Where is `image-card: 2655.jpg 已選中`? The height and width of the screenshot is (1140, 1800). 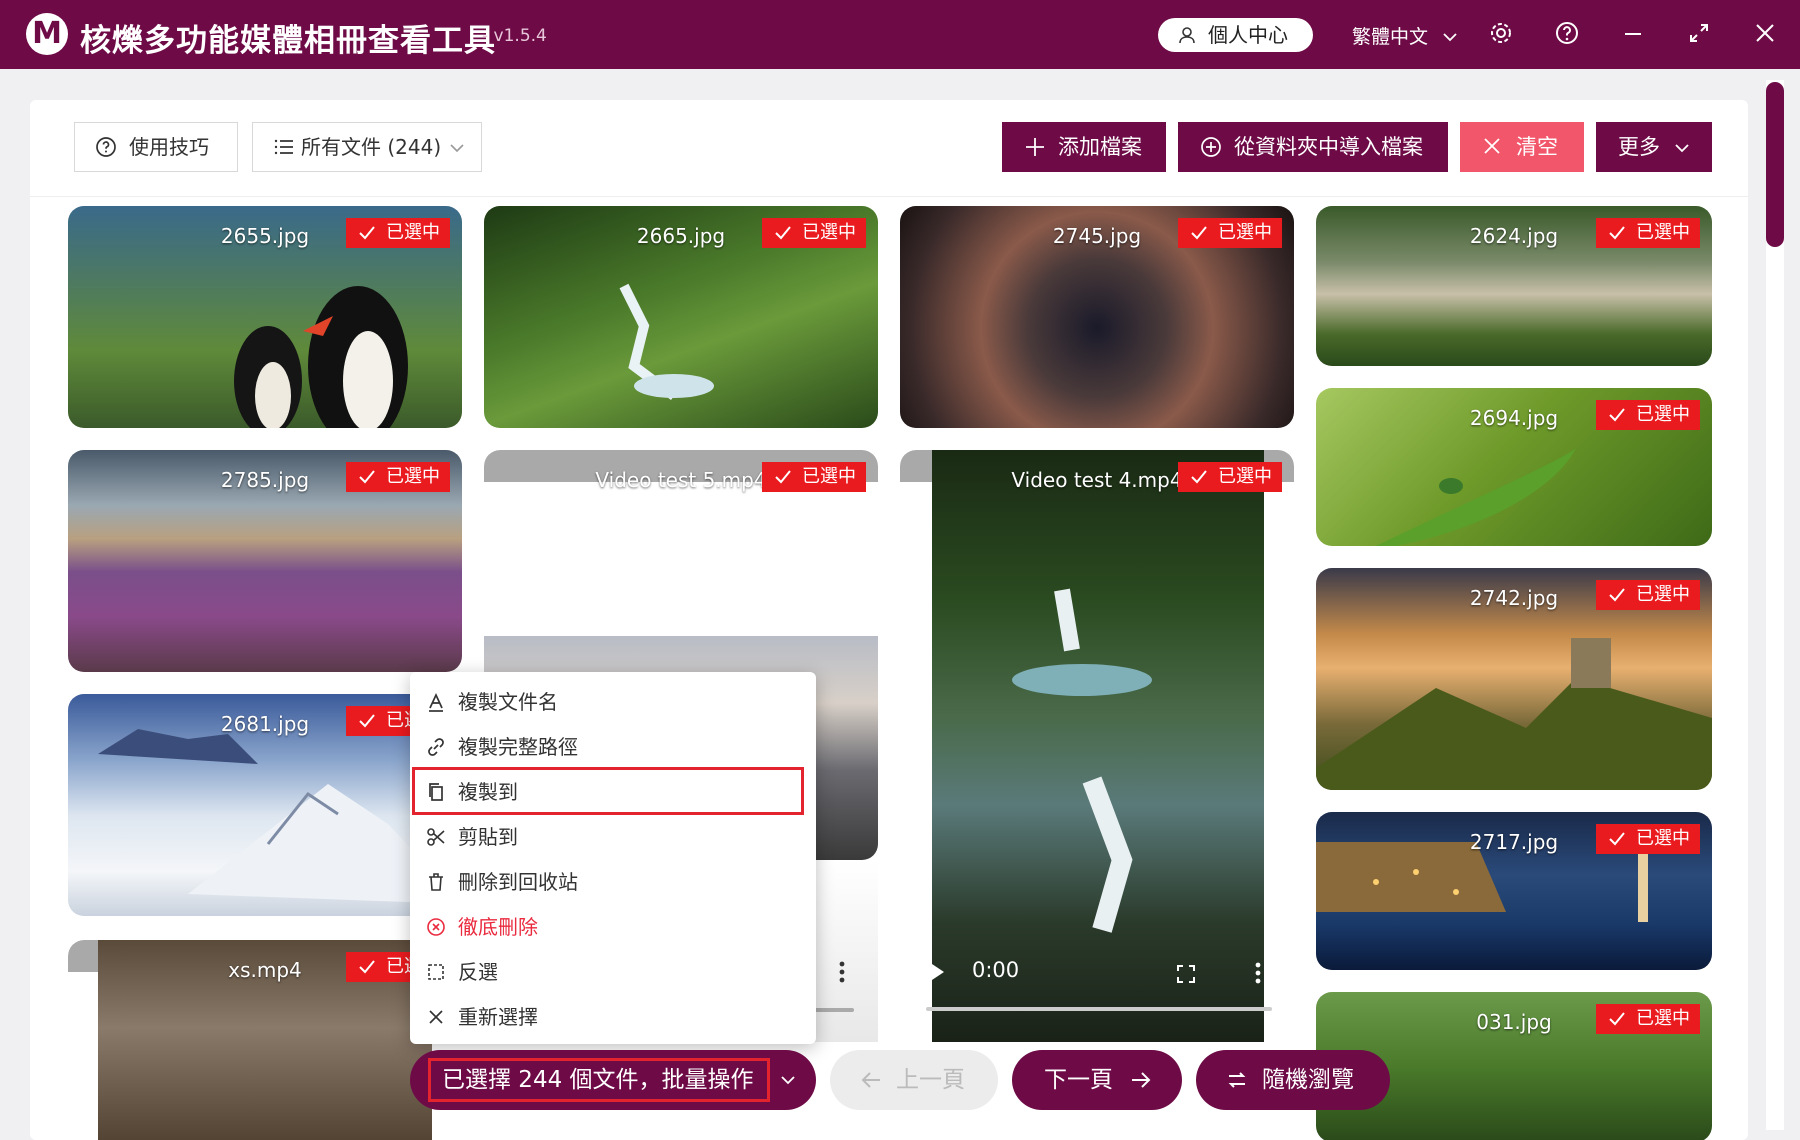 image-card: 2655.jpg 已選中 is located at coordinates (265, 317).